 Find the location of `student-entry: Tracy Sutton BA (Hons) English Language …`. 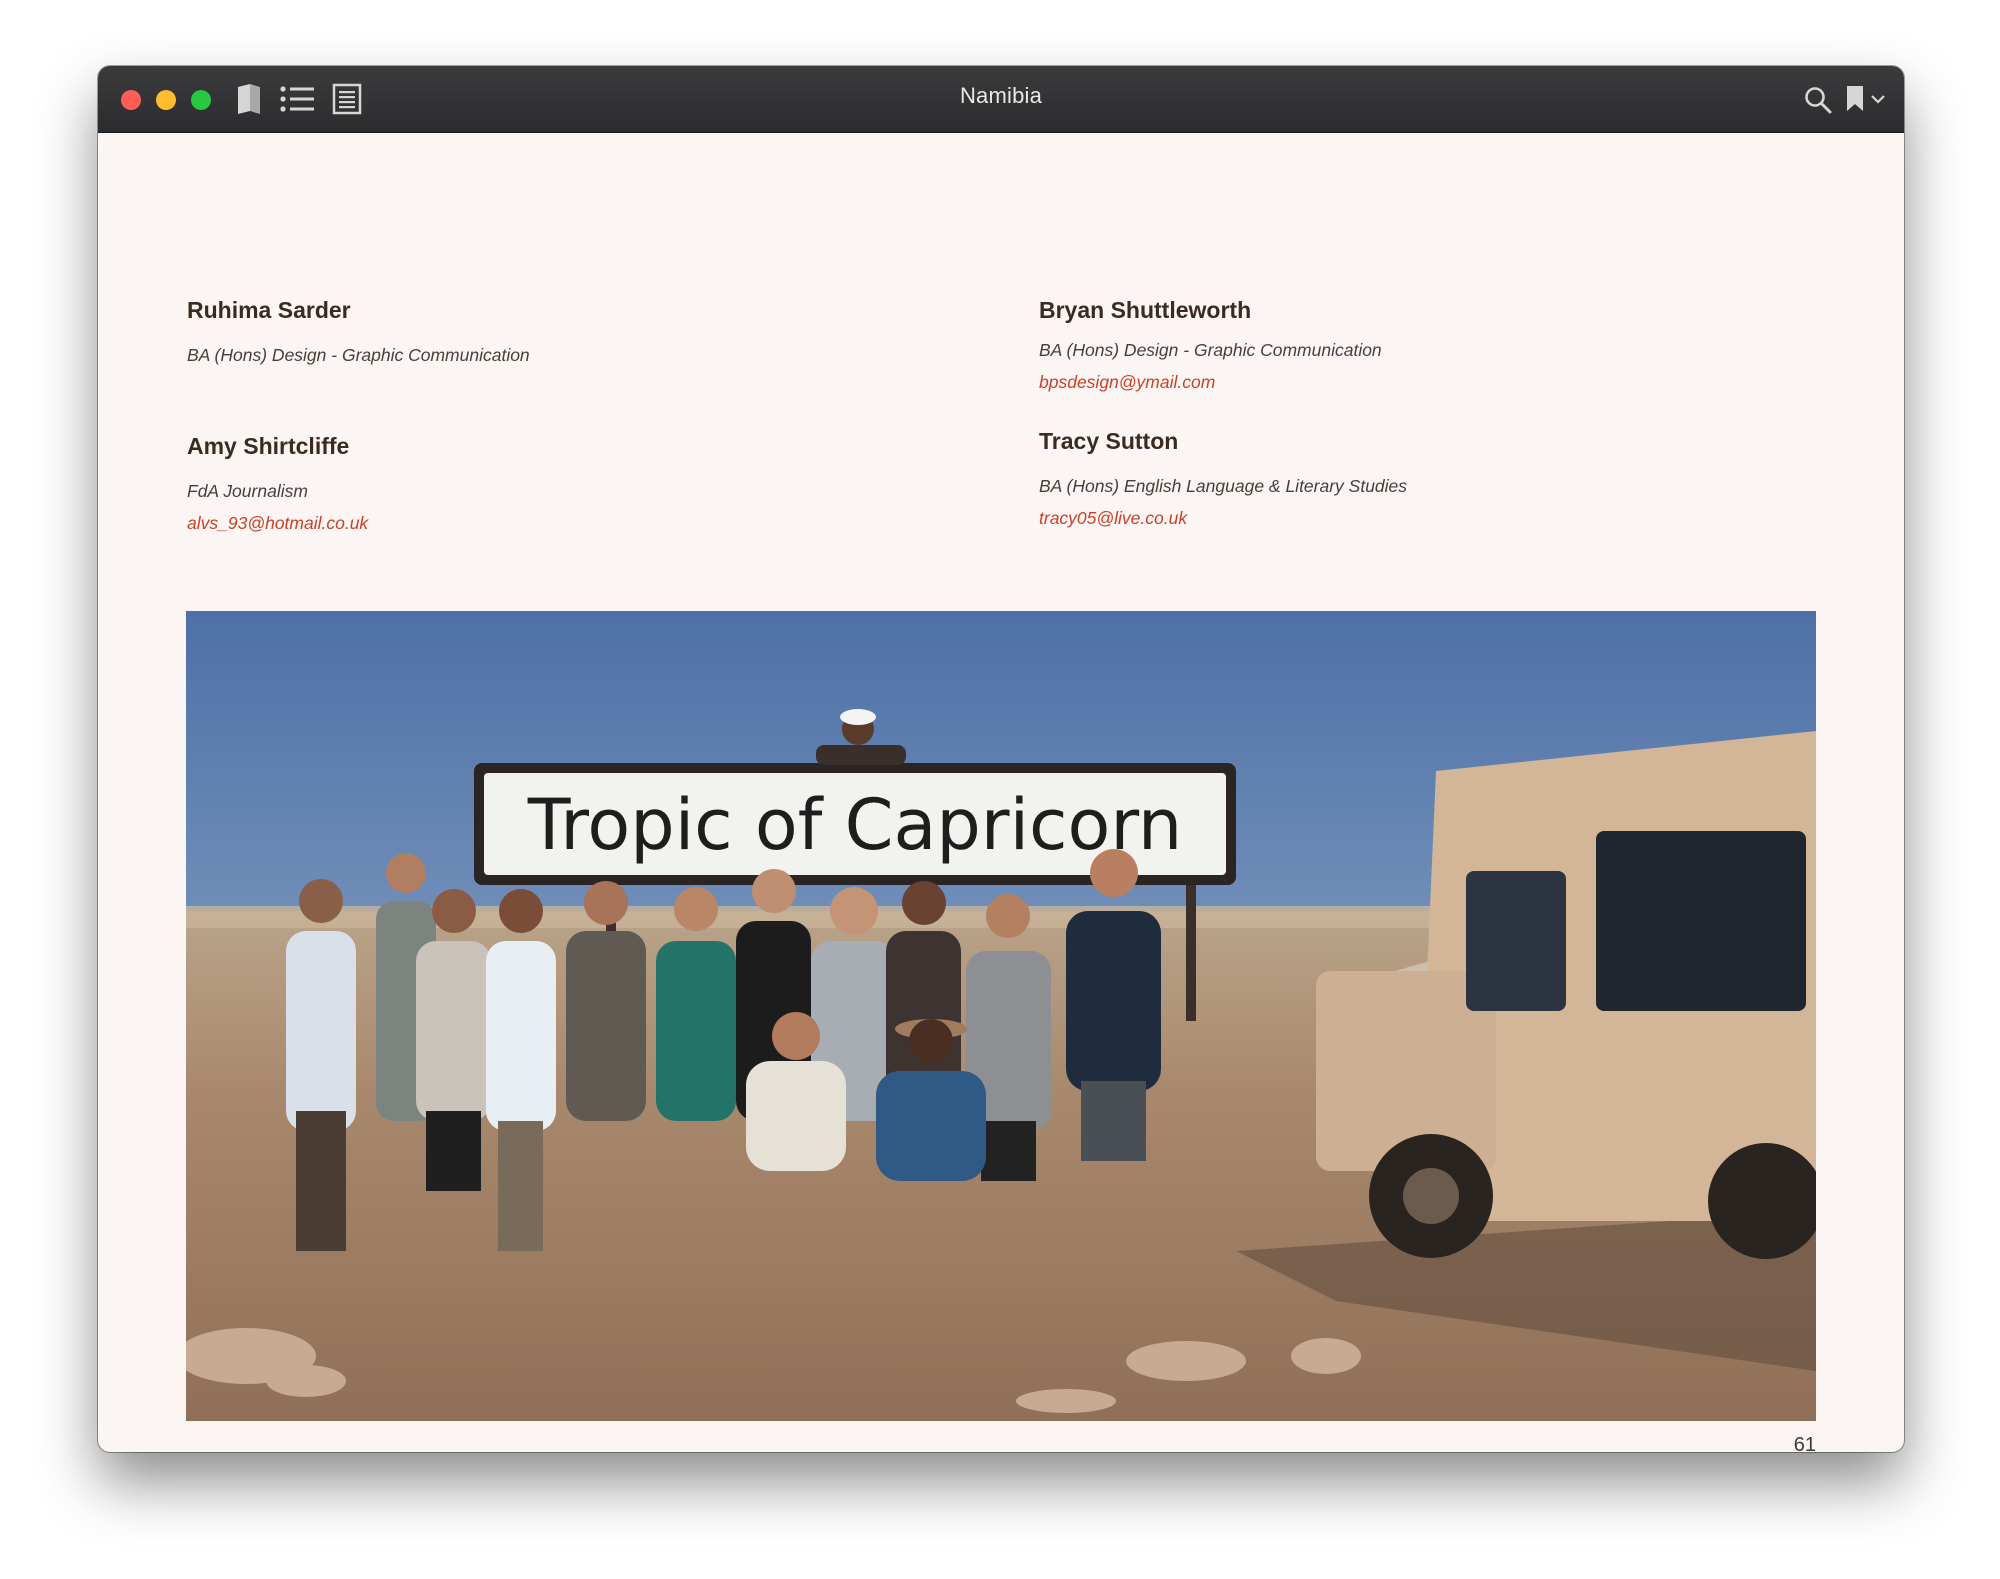

student-entry: Tracy Sutton BA (Hons) English Language … is located at coordinates (1419, 478).